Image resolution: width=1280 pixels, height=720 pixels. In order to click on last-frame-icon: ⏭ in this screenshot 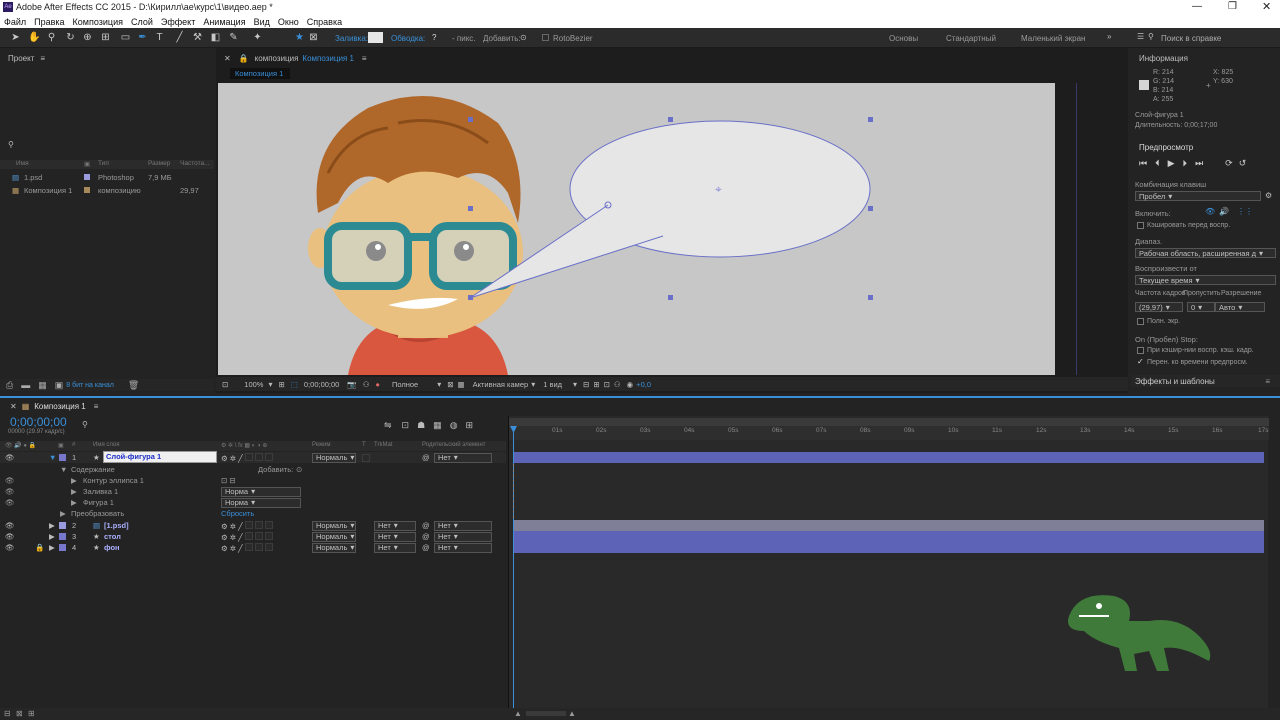, I will do `click(1199, 163)`.